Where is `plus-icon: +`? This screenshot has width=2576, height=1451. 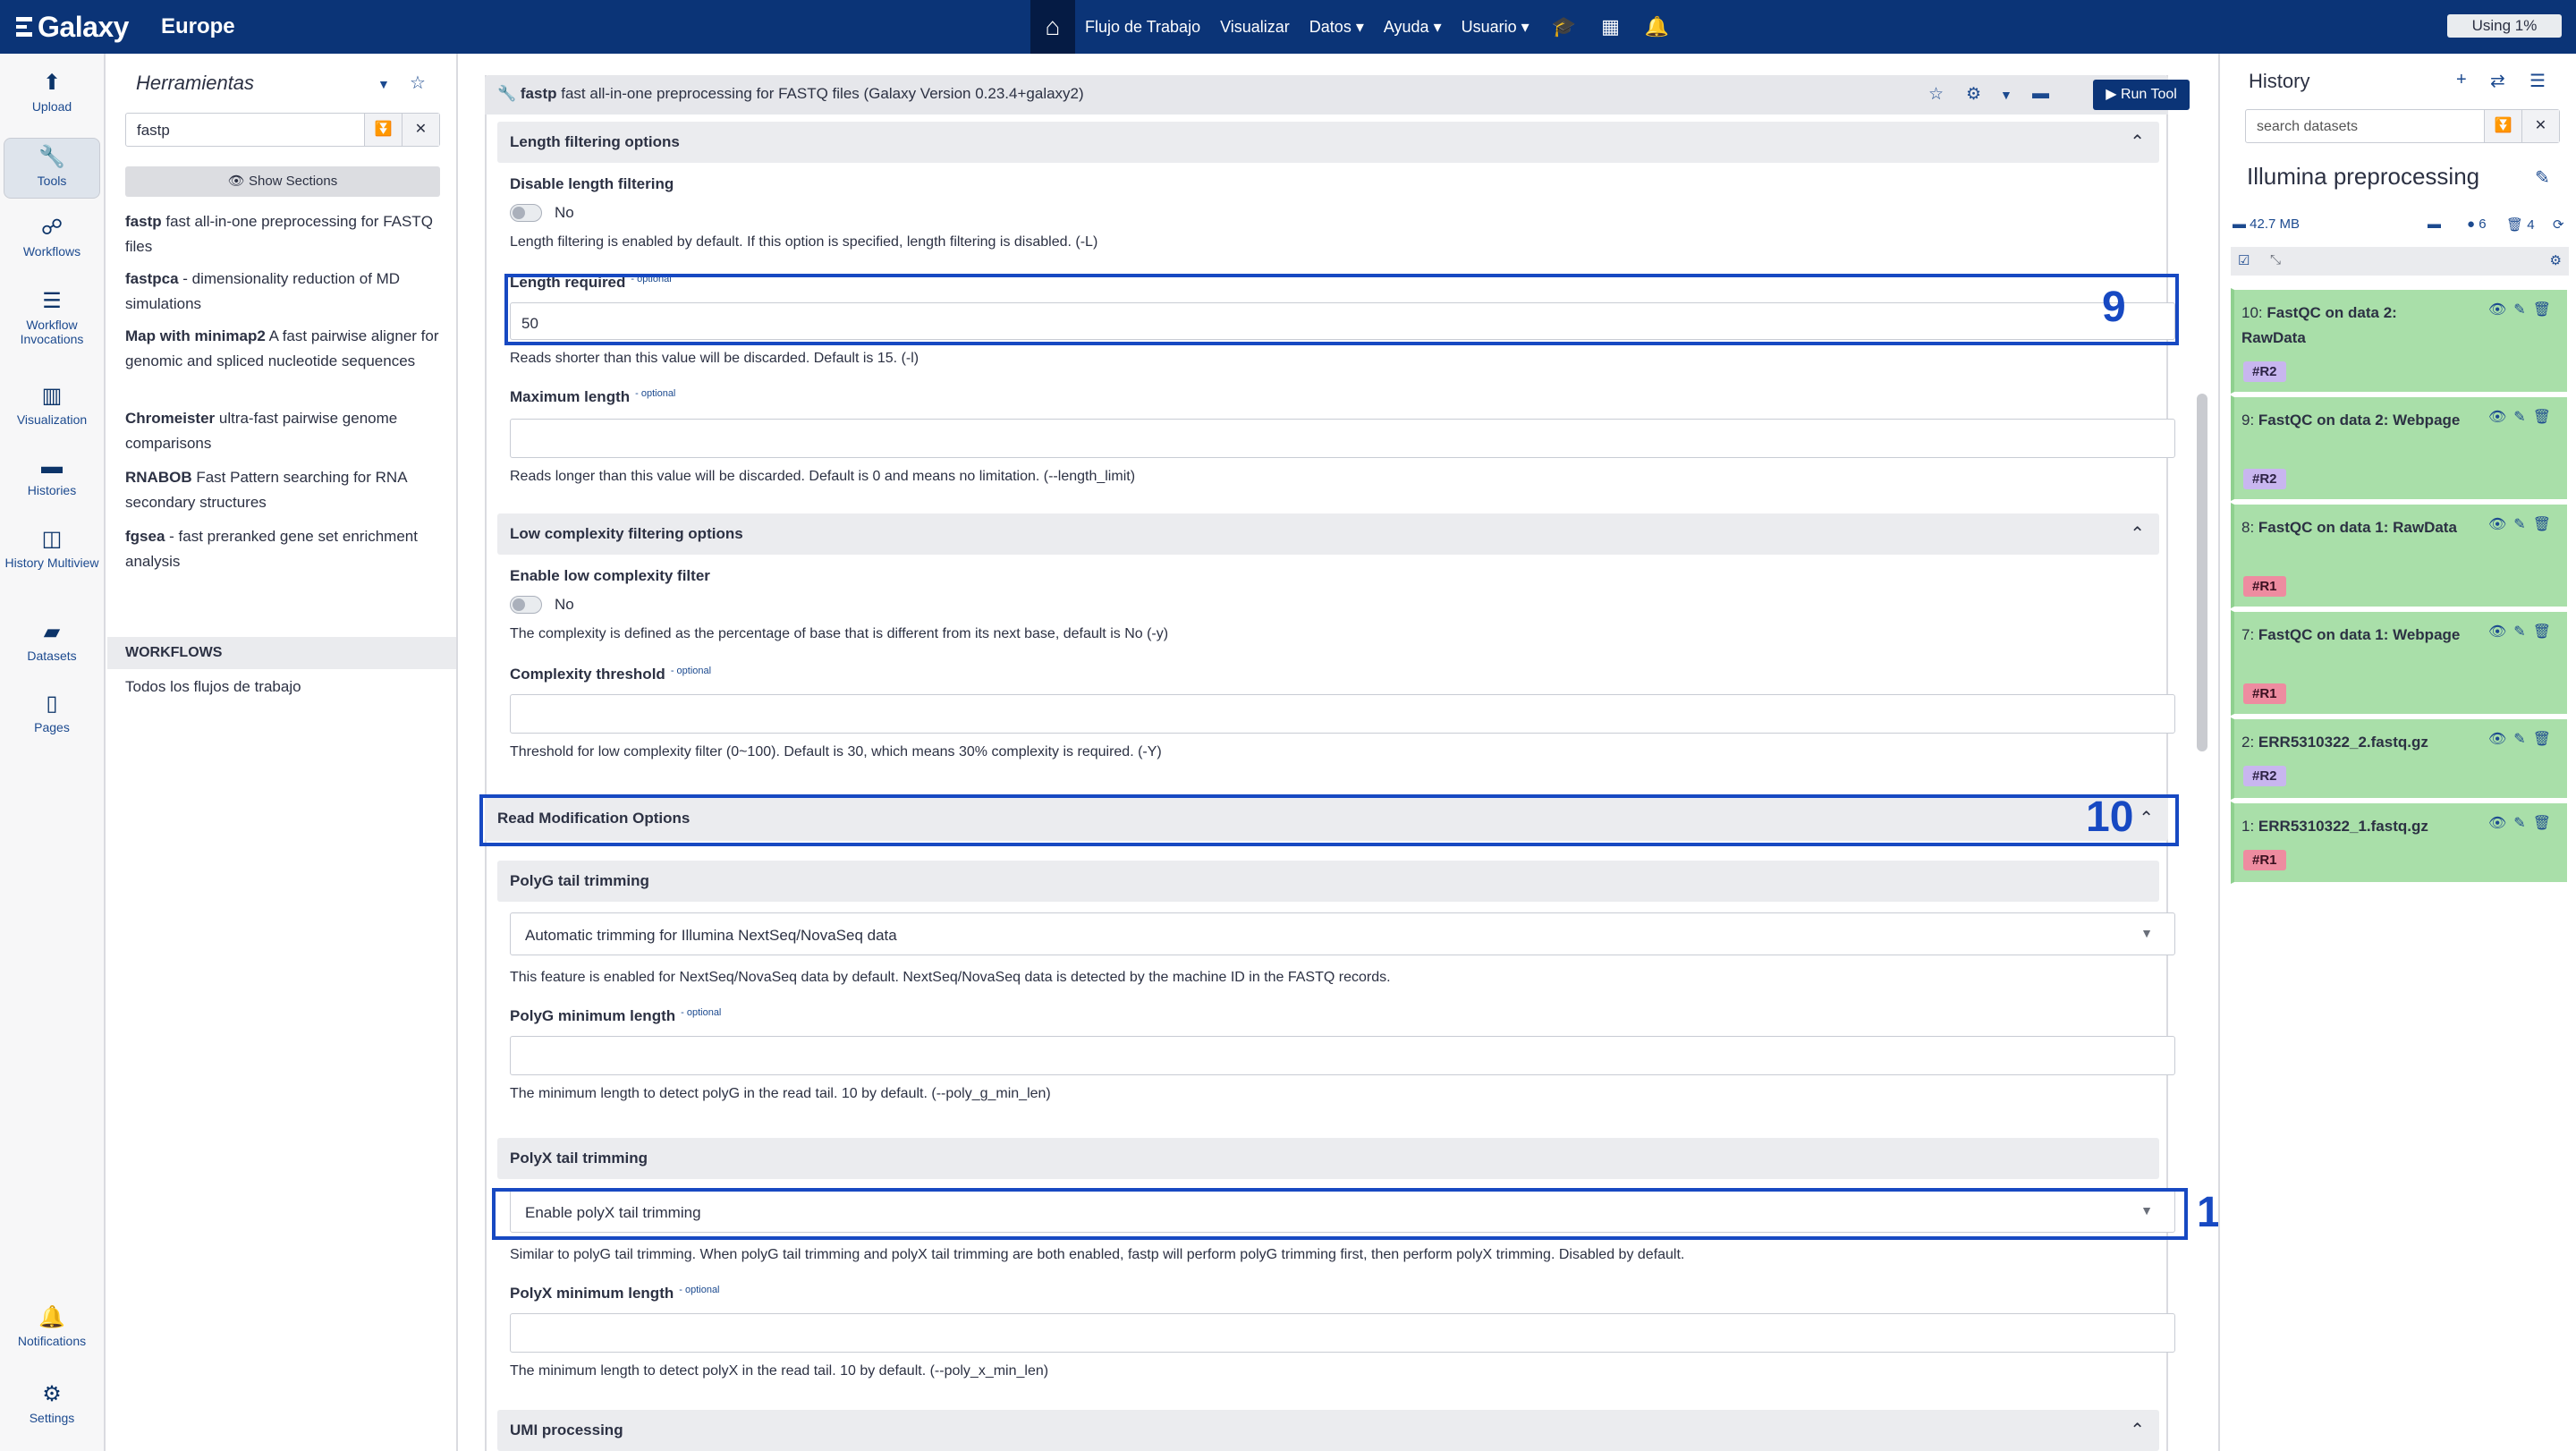
plus-icon: + is located at coordinates (2461, 80).